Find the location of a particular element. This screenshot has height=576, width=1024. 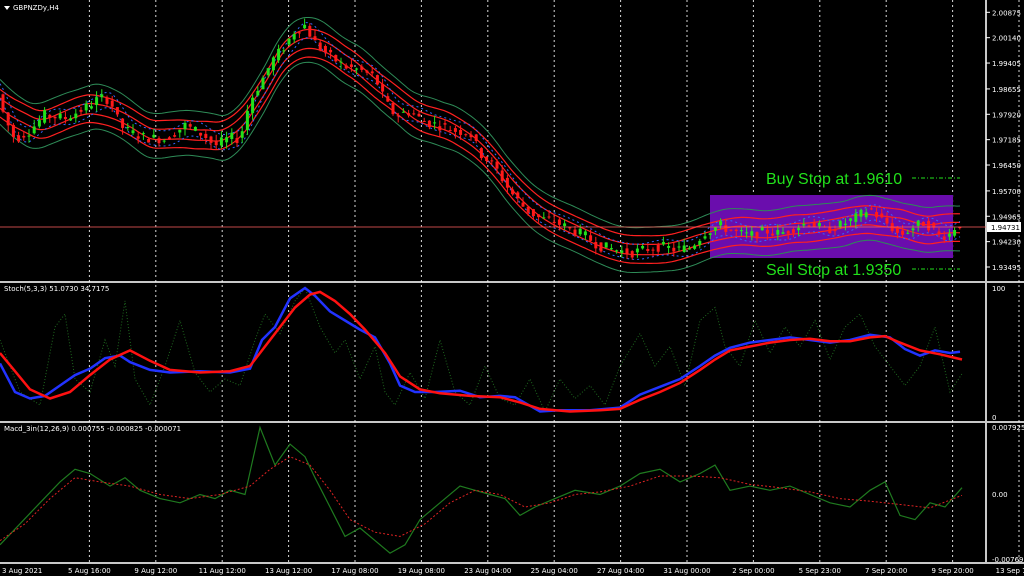

macd-top-label: 0.007925 is located at coordinates (1008, 428).